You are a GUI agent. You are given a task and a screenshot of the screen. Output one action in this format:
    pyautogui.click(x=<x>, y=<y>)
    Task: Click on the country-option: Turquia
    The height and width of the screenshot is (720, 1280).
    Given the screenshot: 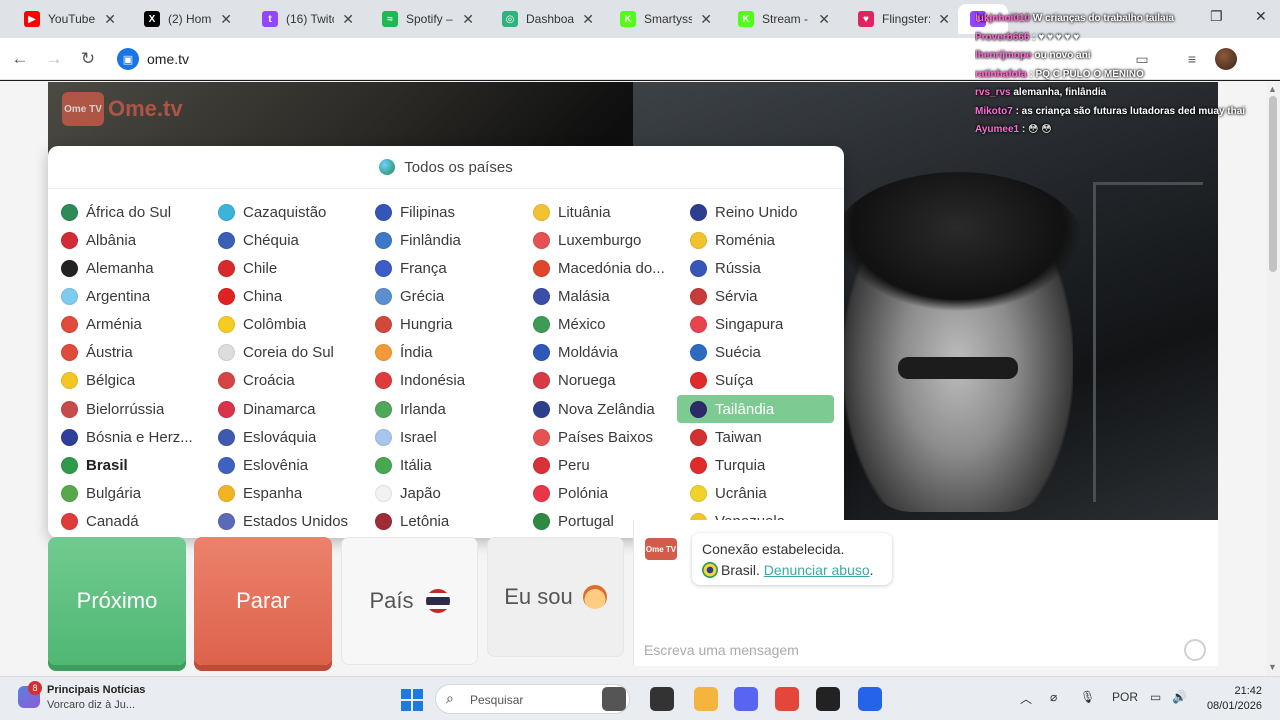 What is the action you would take?
    pyautogui.click(x=755, y=465)
    